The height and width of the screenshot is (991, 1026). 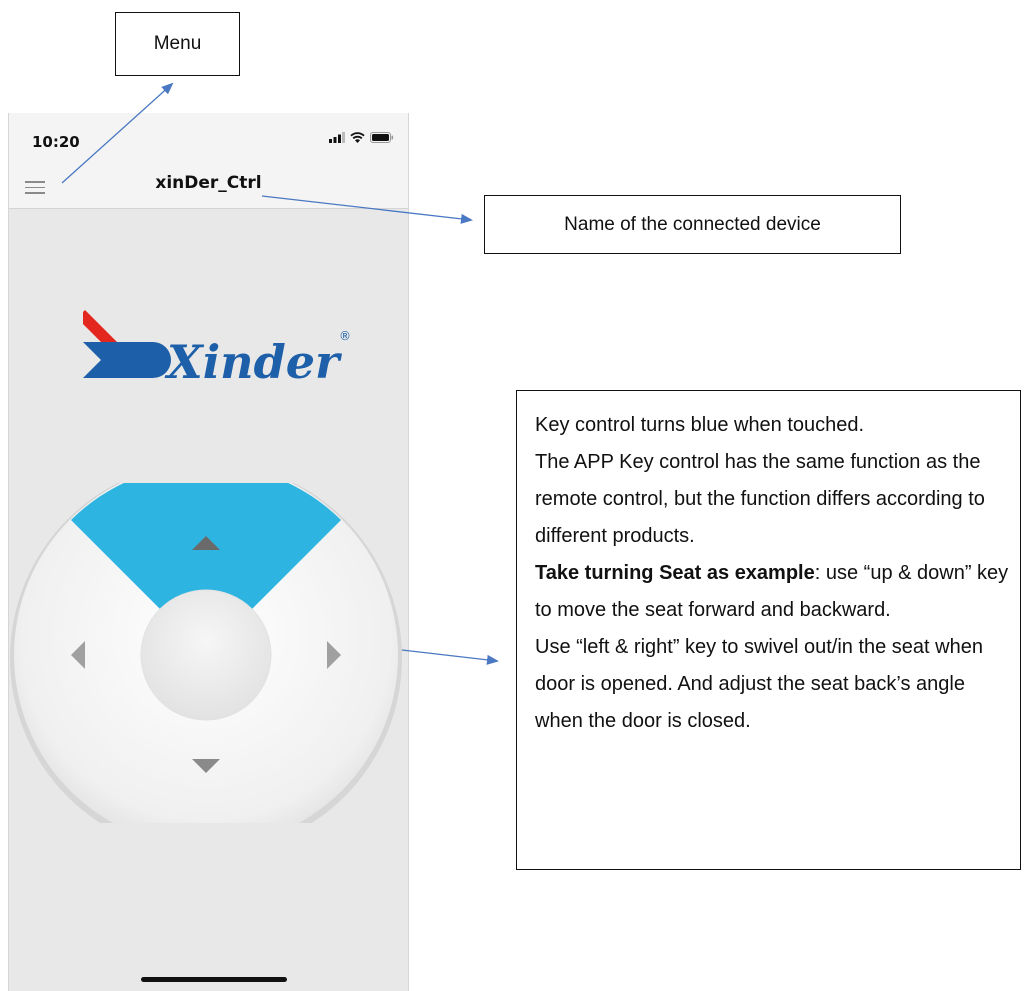 I want to click on menu-arrow, so click(x=117, y=133).